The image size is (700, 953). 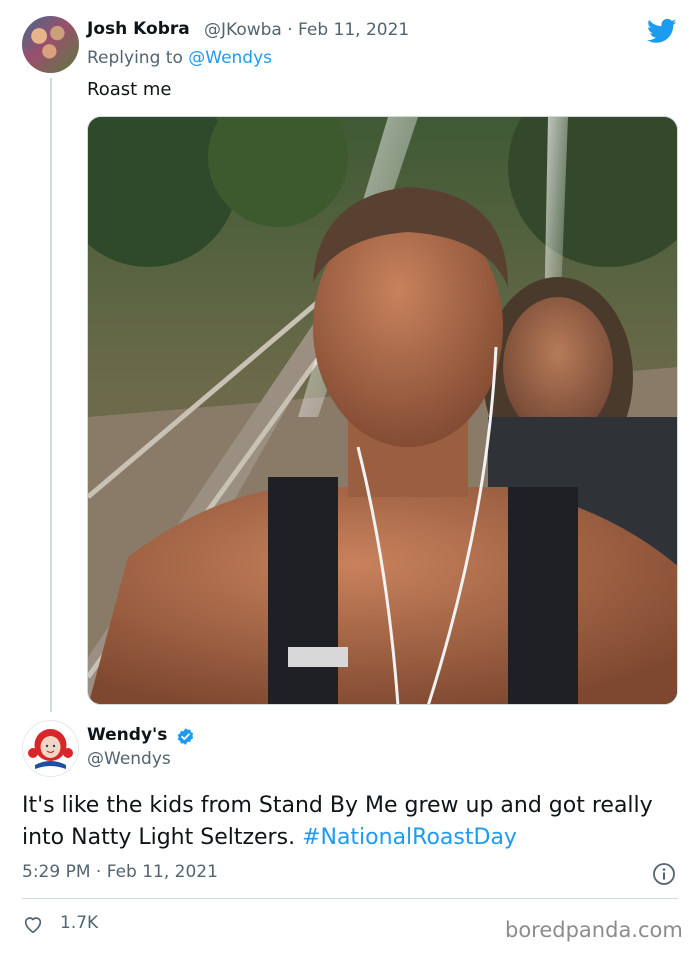 I want to click on tweet-text: Roast me, so click(x=129, y=89).